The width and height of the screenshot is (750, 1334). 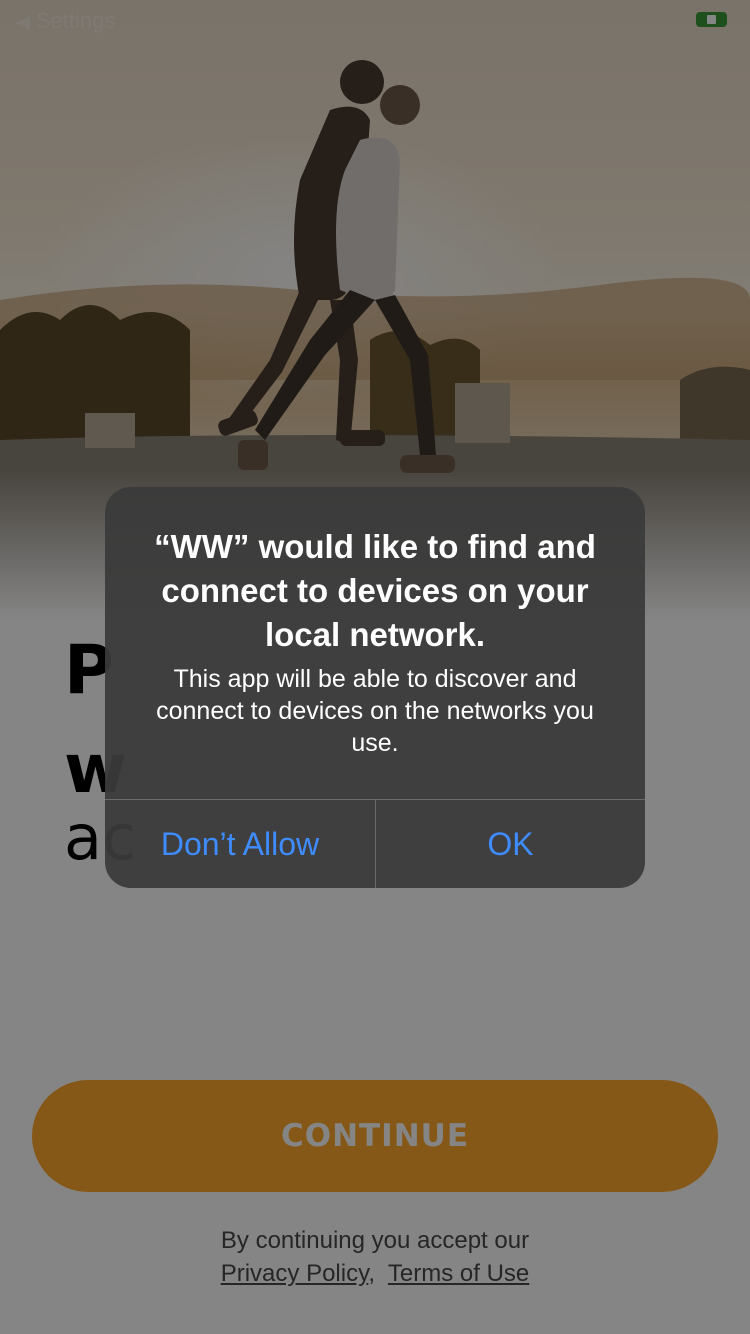 I want to click on ok-button: OK, so click(x=510, y=844).